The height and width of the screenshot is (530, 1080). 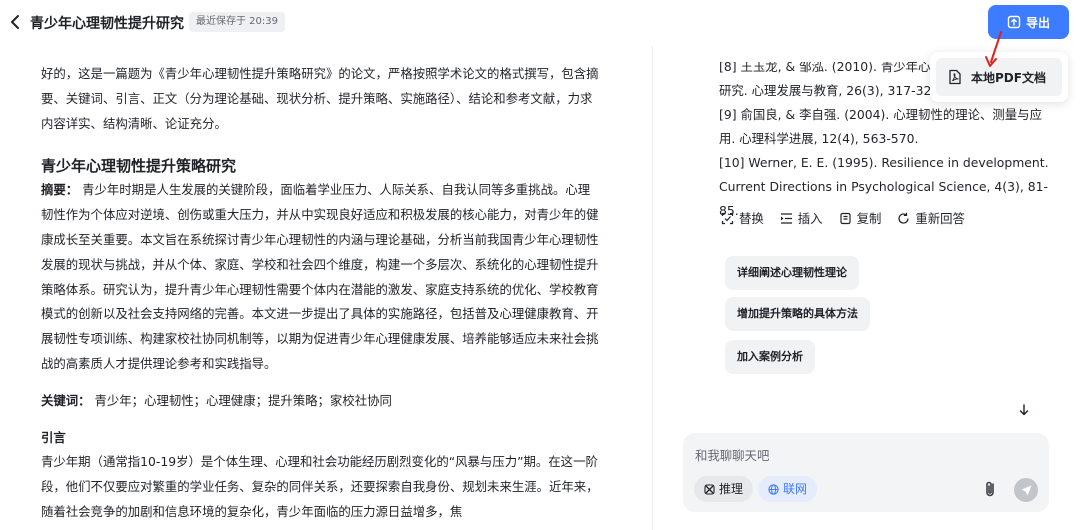 I want to click on keywords-paragraph: 关键词： 青少年；心理韧性；心理健康；提升策略；家校社协同, so click(x=321, y=401).